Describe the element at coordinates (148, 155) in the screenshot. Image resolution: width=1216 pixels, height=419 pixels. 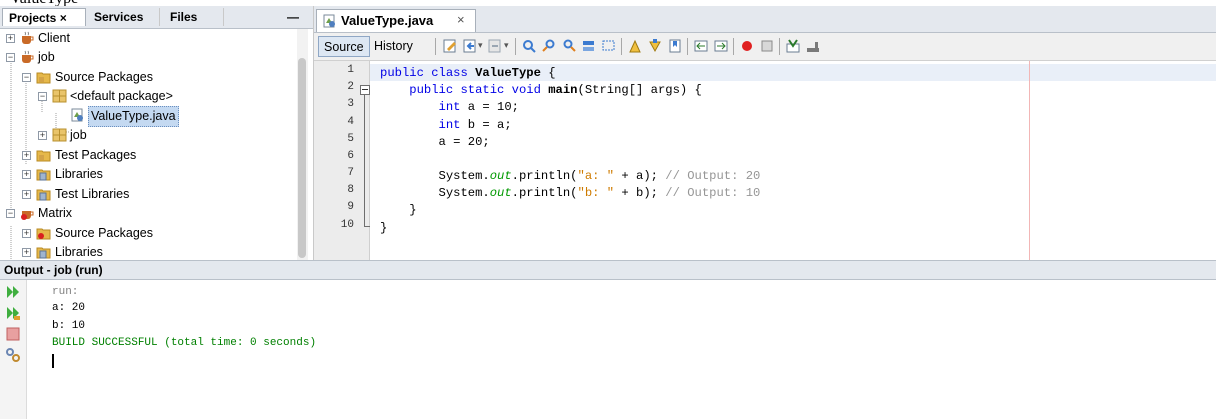
I see `tree-item-test-packages: + Test Packages` at that location.